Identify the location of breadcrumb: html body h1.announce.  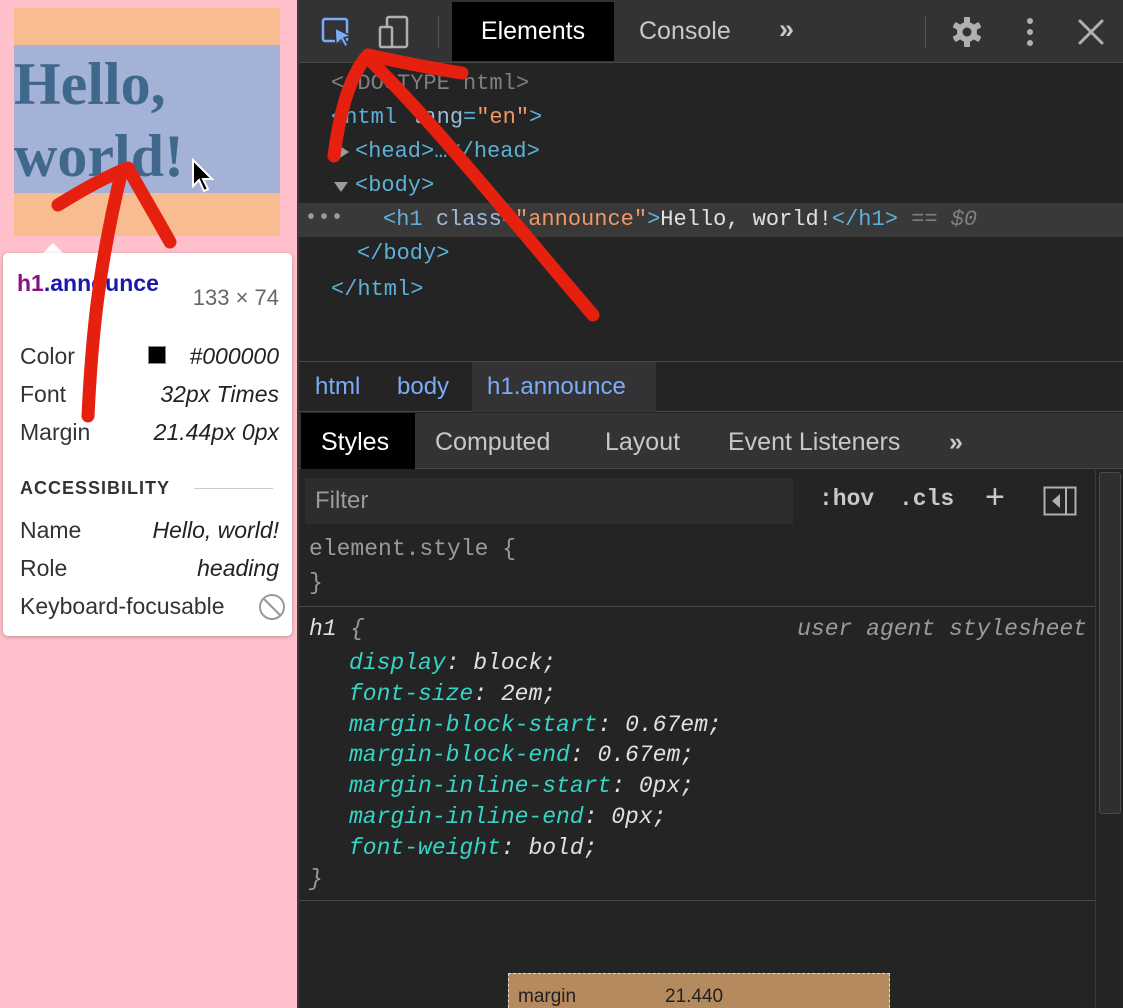
(711, 386).